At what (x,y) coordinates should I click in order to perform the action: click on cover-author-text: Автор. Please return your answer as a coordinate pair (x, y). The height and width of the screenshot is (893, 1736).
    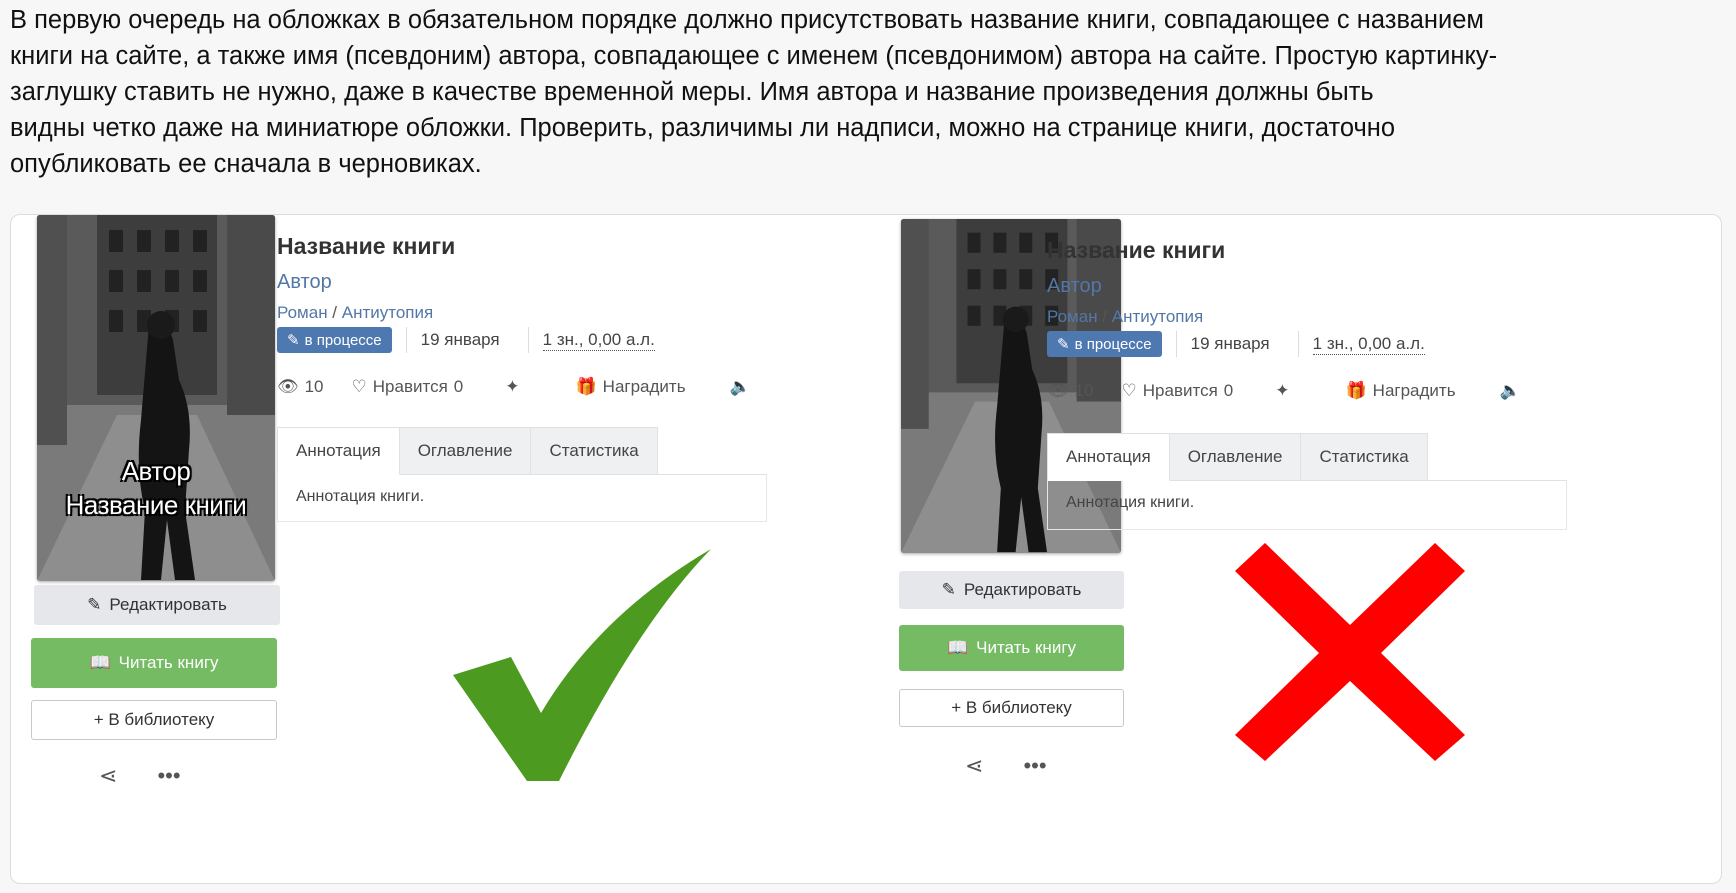
    Looking at the image, I should click on (156, 471).